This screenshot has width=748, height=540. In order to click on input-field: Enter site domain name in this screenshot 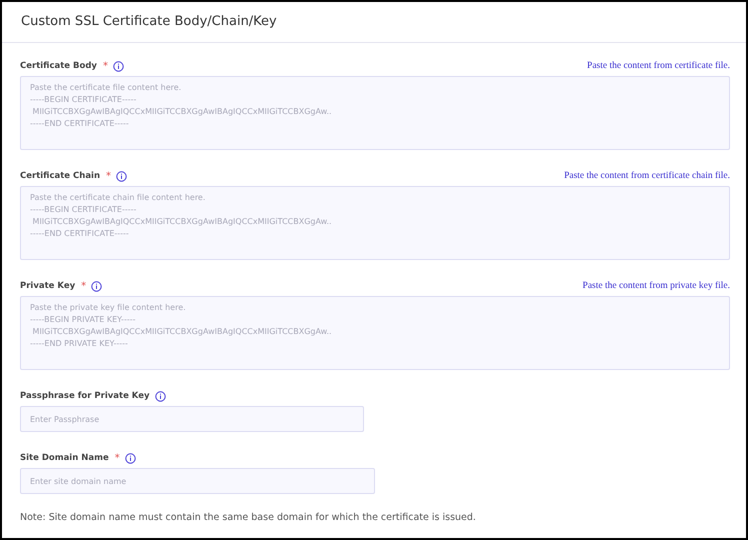, I will do `click(197, 481)`.